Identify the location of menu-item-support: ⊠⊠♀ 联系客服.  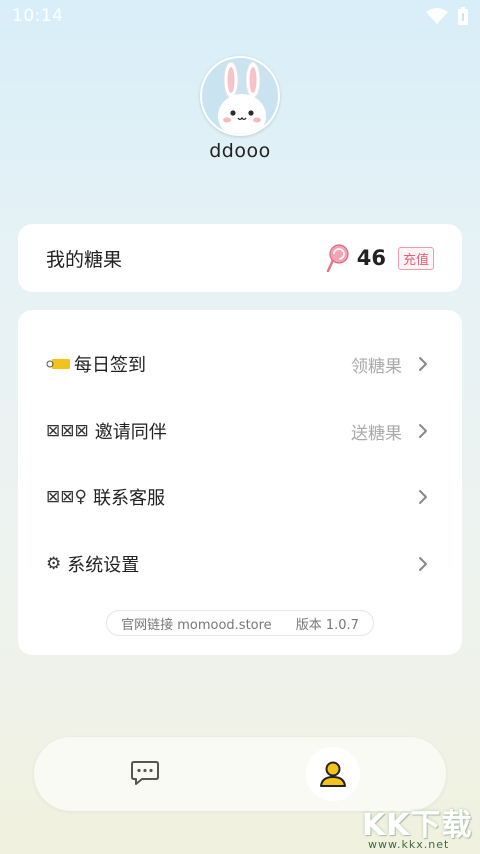
(240, 497).